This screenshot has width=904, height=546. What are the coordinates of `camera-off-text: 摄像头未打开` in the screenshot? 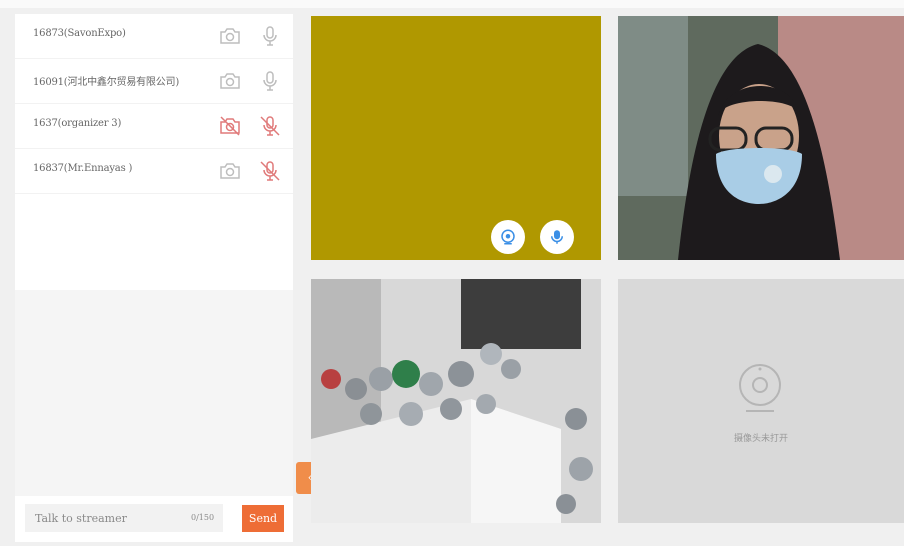 It's located at (760, 439).